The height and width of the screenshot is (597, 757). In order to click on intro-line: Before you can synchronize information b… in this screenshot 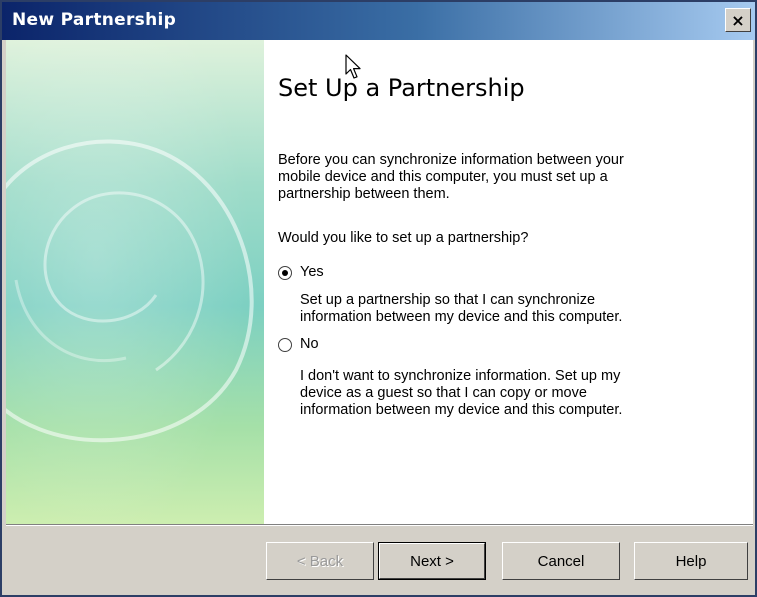, I will do `click(451, 160)`.